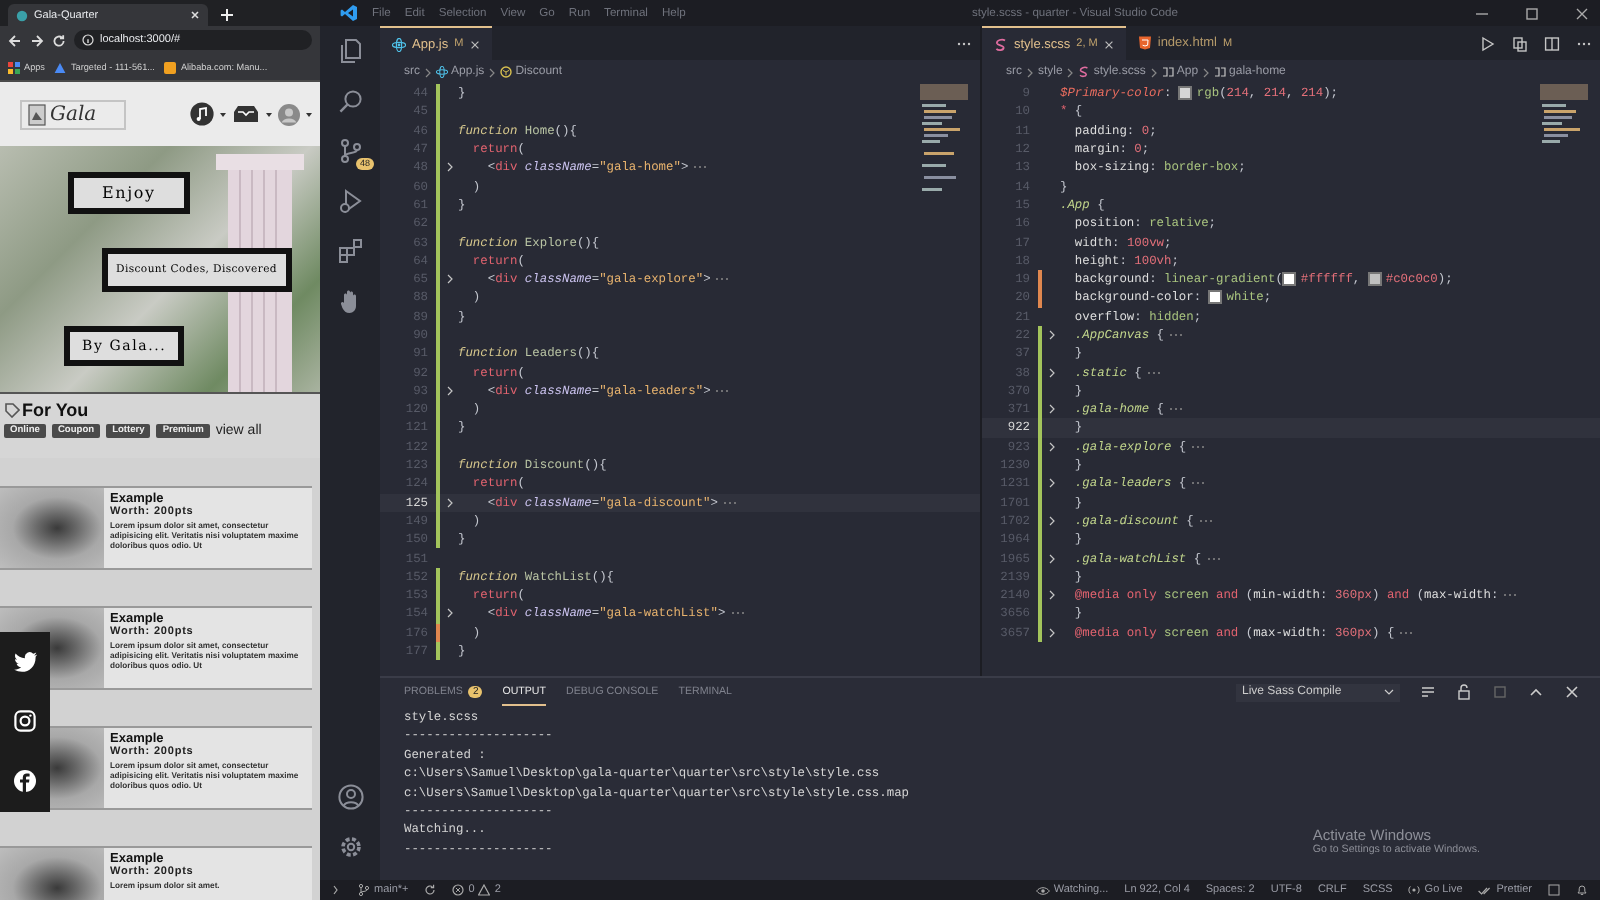  What do you see at coordinates (349, 13) in the screenshot?
I see `app-logo-icon` at bounding box center [349, 13].